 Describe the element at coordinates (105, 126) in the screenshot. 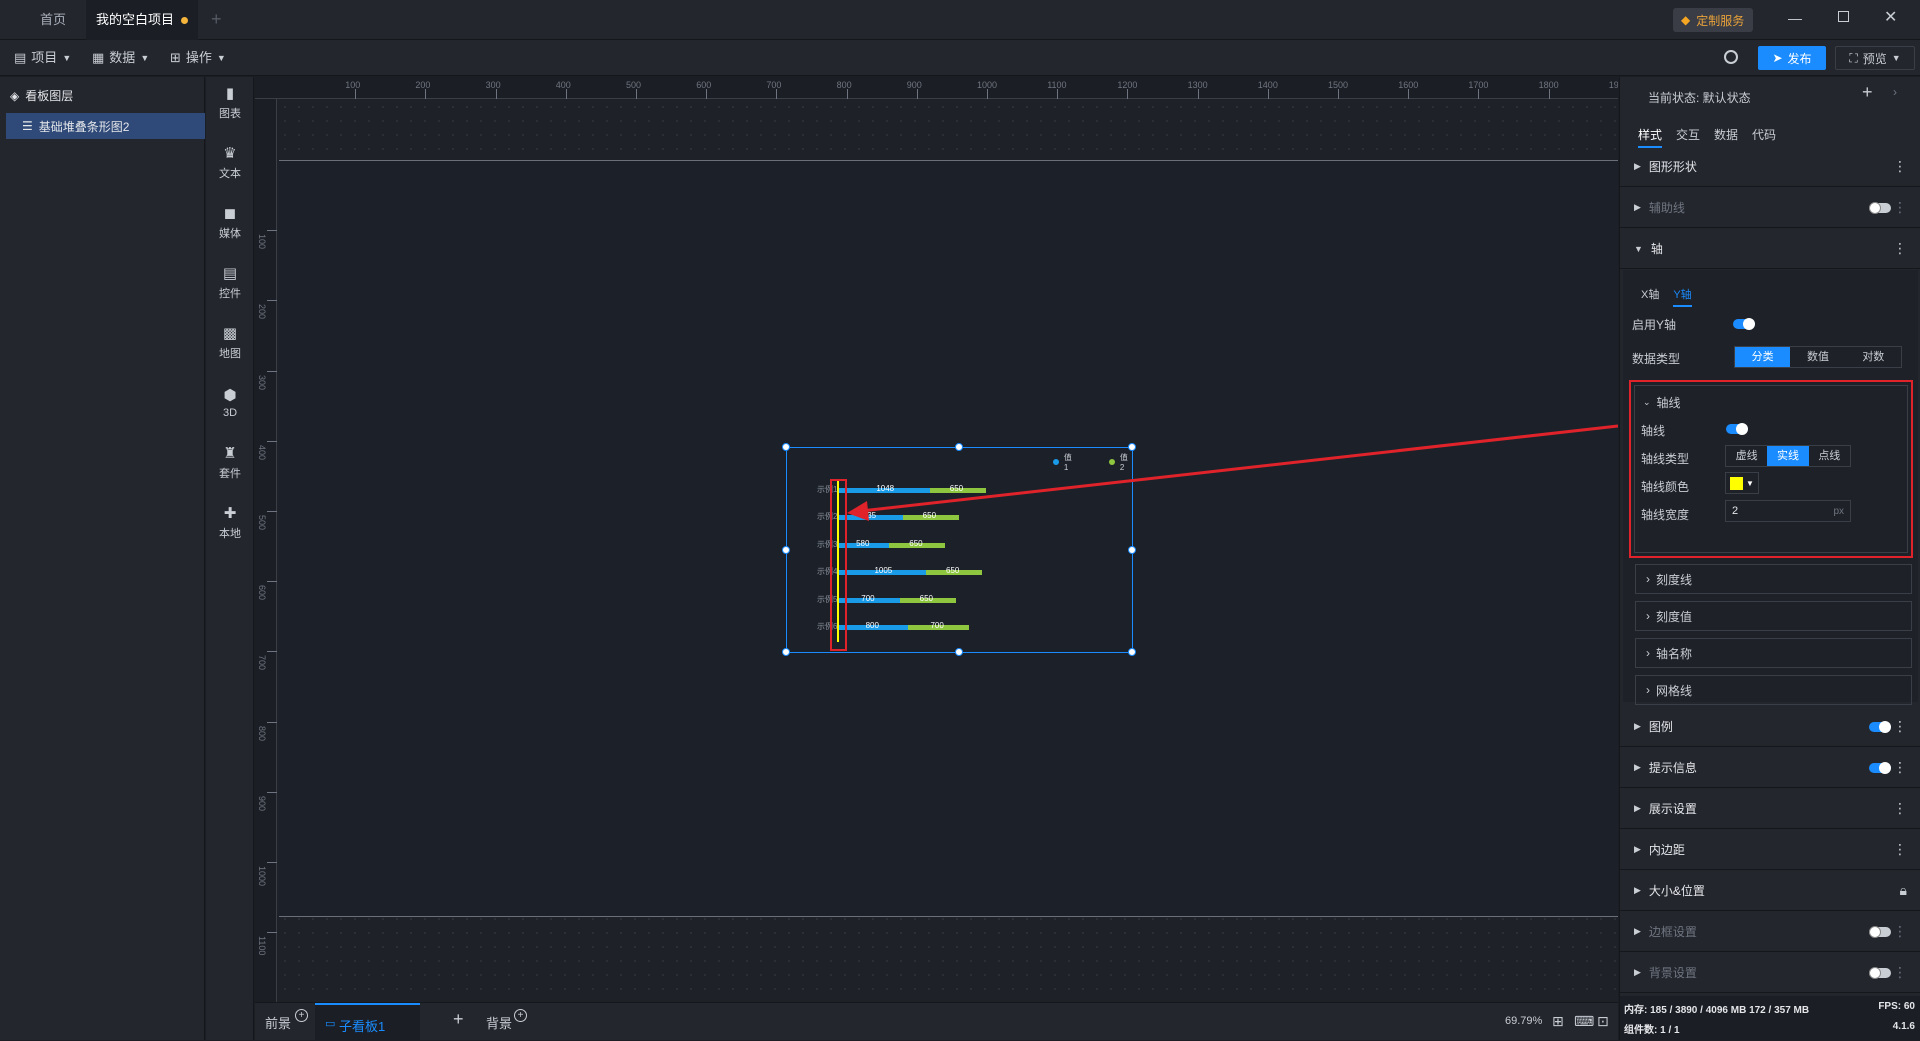

I see `layer-item: ☰ 基础堆叠条形图2` at that location.